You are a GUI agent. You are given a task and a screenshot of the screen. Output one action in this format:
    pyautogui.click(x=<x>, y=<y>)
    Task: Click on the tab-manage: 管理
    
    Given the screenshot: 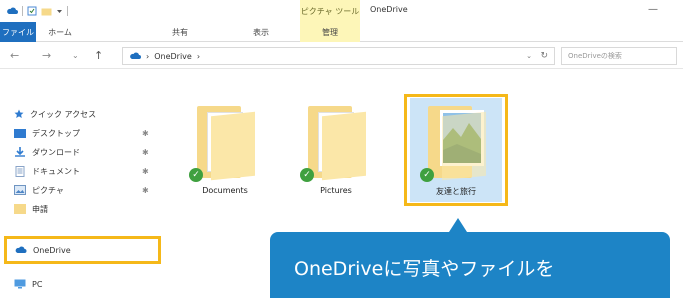 What is the action you would take?
    pyautogui.click(x=330, y=32)
    